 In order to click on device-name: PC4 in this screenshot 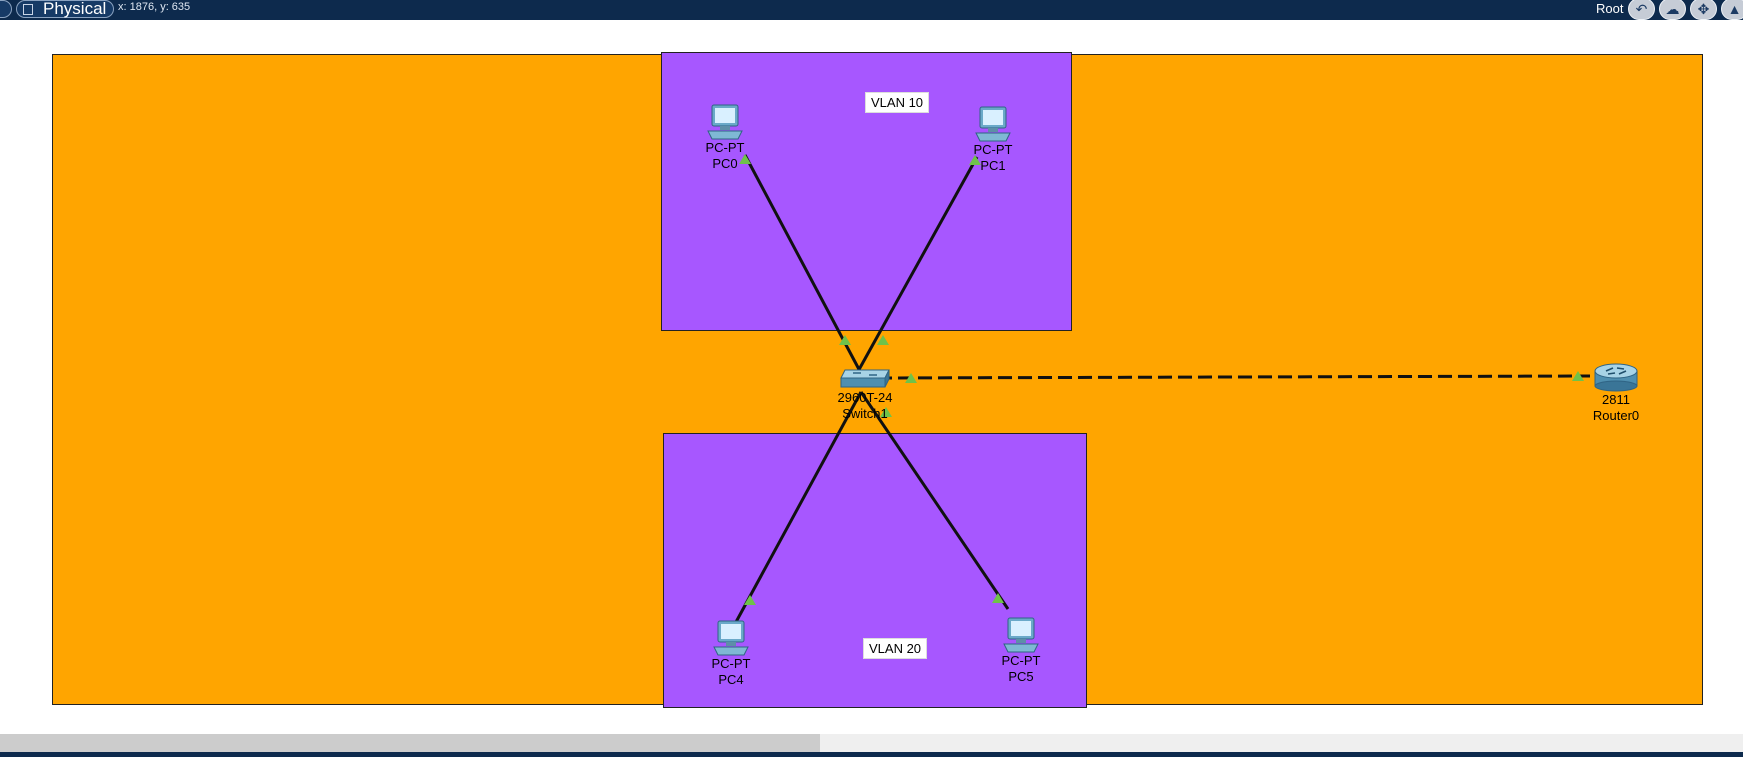, I will do `click(731, 679)`.